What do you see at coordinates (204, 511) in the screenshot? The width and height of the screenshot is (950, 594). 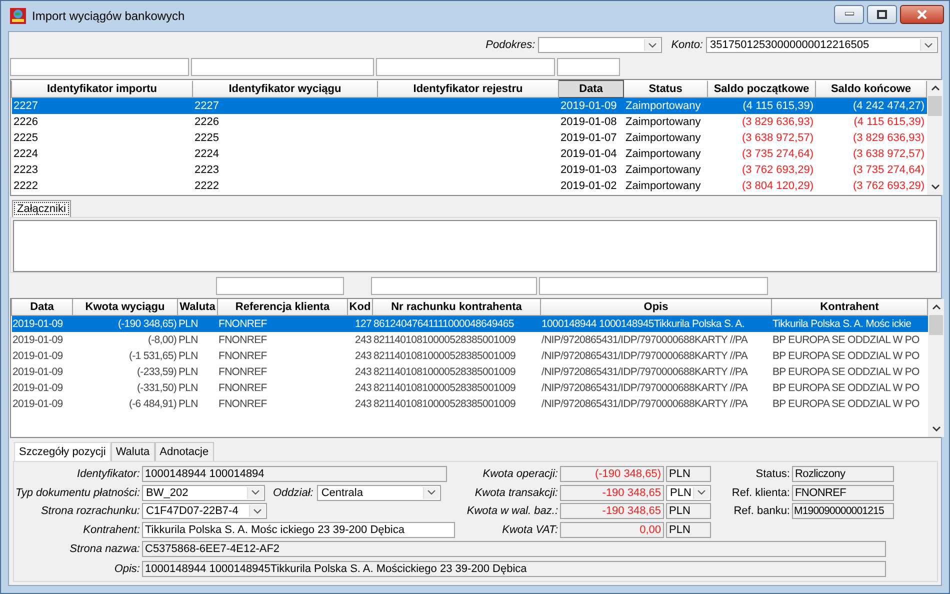 I see `dropdown: C1F47D07-22B7-4` at bounding box center [204, 511].